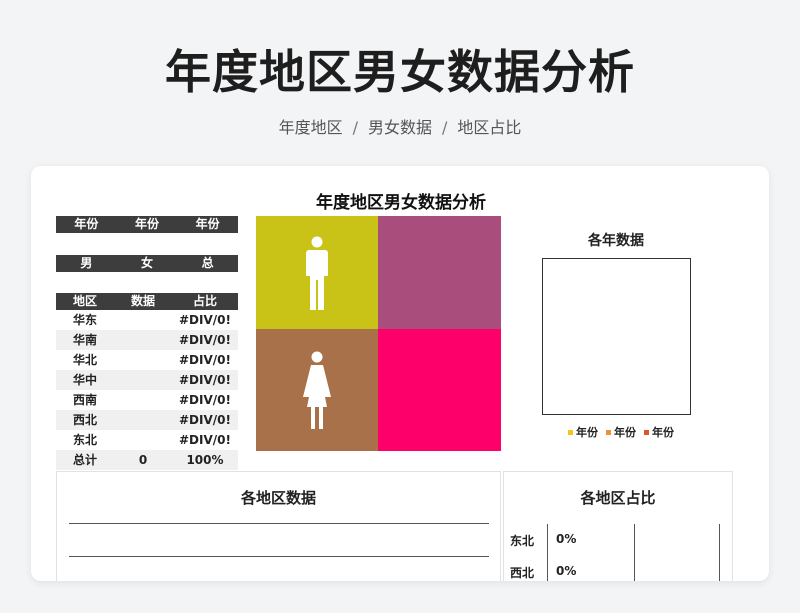 The image size is (800, 613). I want to click on breadcrumb: 年度地区 / 男女数据 / 地区占比, so click(400, 126).